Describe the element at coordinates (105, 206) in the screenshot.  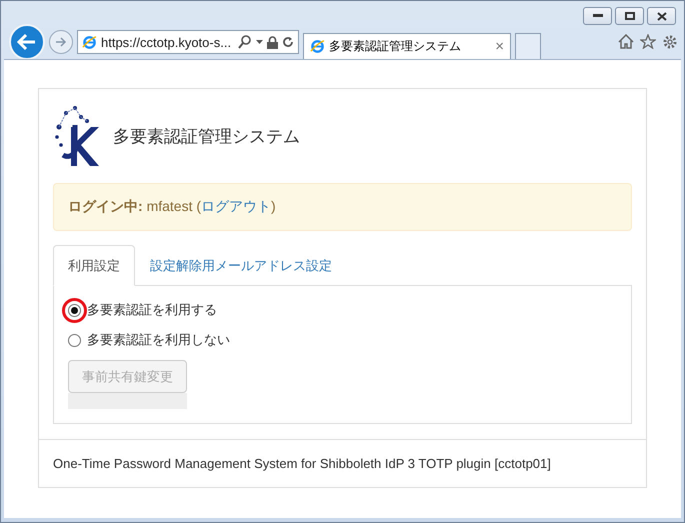
I see `login-label: ログイン中:` at that location.